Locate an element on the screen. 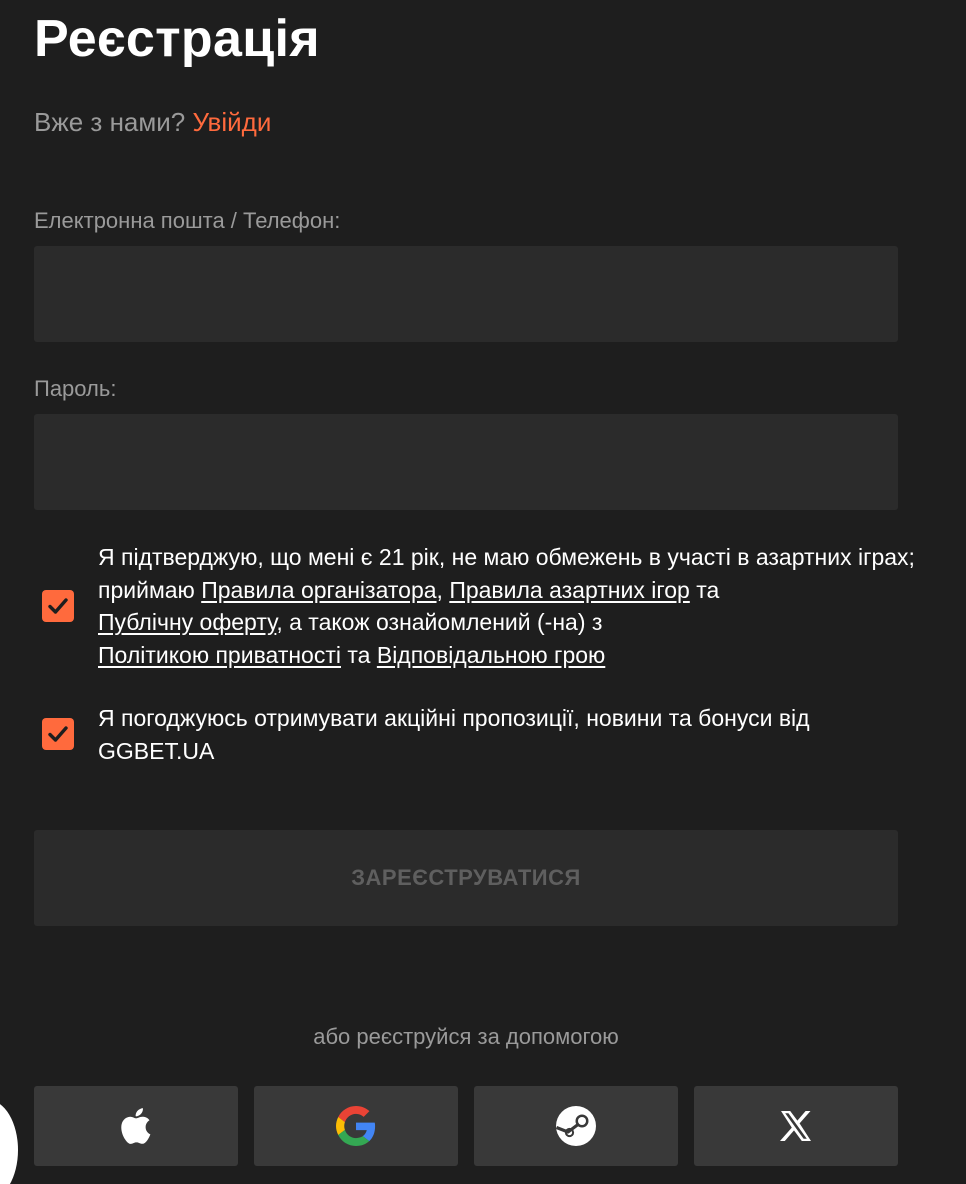  x-icon is located at coordinates (795, 1126).